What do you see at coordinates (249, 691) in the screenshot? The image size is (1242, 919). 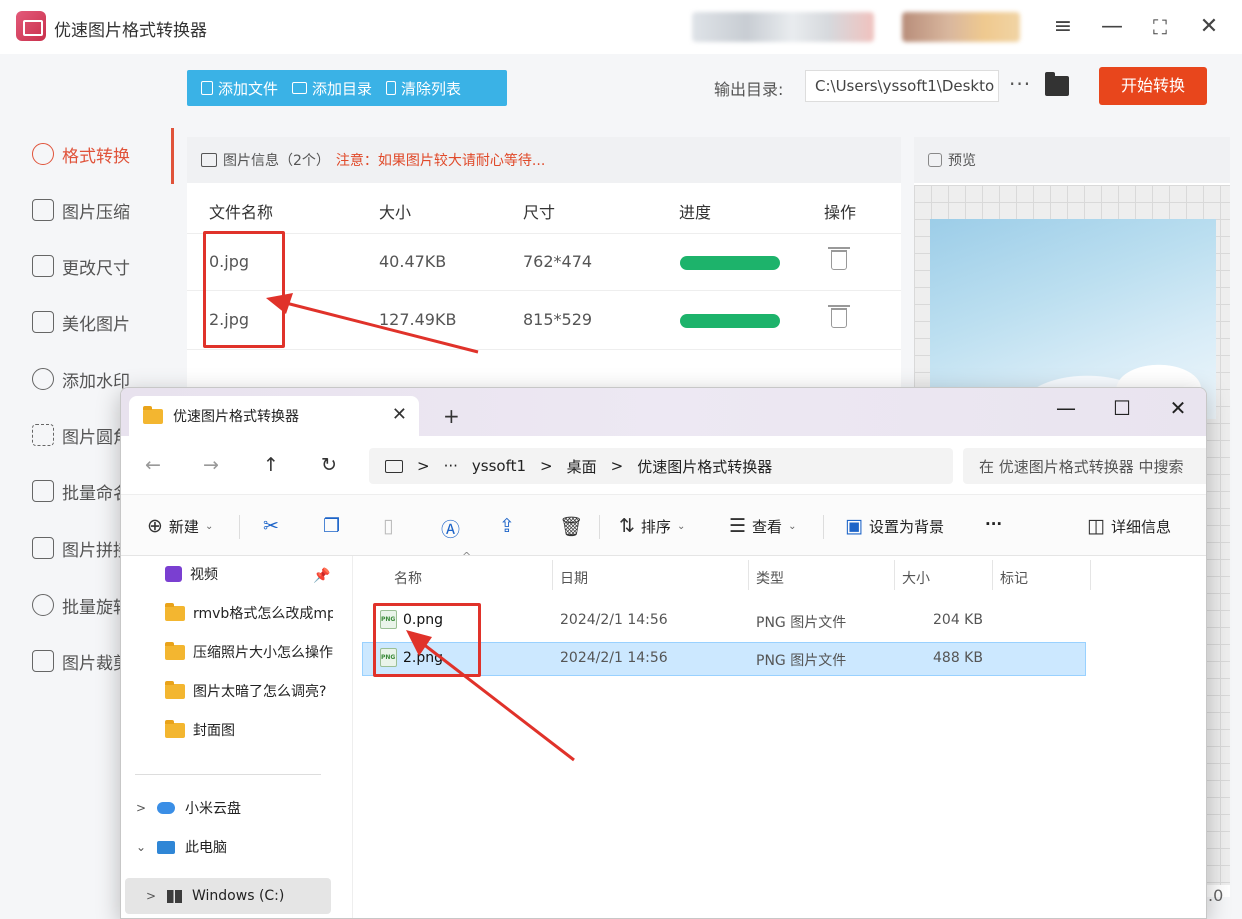 I see `quick-access-item: 图片太暗了怎么调亮?` at bounding box center [249, 691].